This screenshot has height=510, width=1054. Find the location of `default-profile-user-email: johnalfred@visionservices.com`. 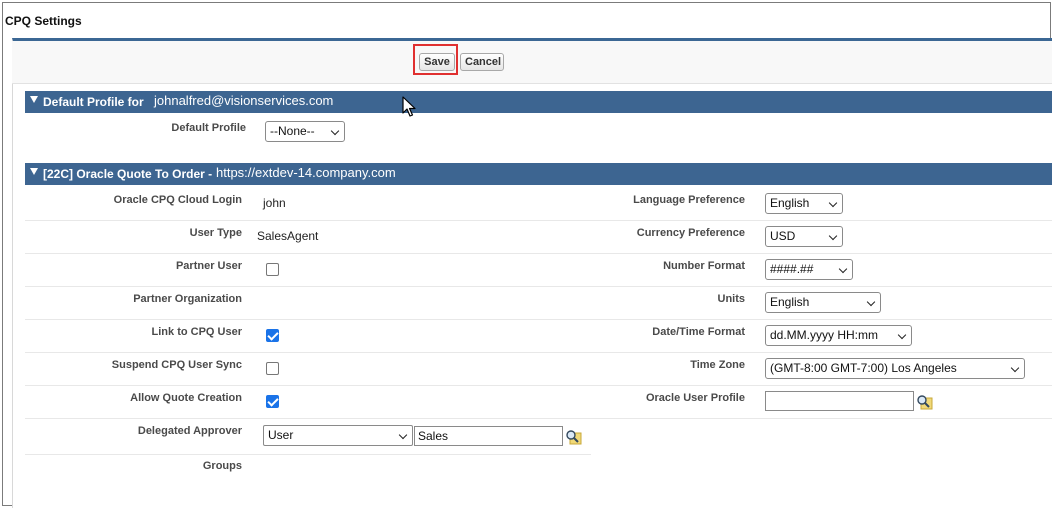

default-profile-user-email: johnalfred@visionservices.com is located at coordinates (244, 100).